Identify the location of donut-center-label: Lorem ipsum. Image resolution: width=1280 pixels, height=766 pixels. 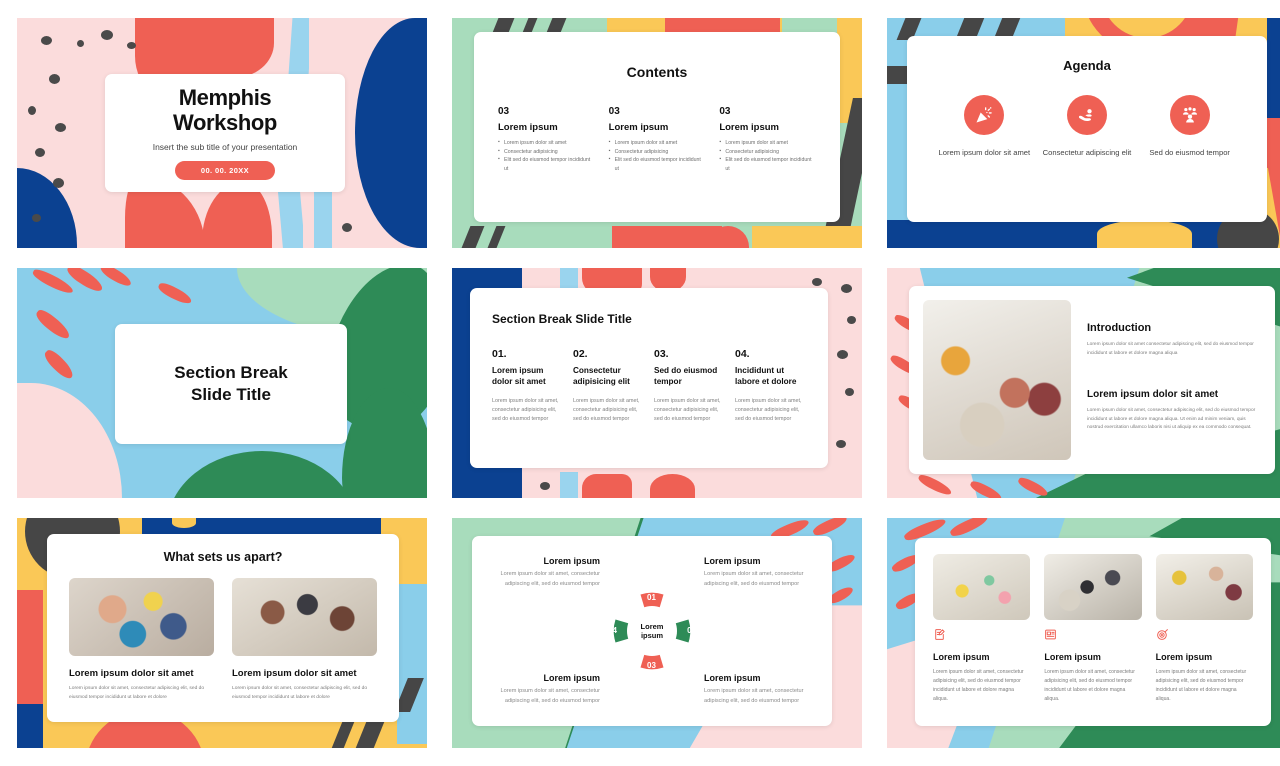
(652, 631).